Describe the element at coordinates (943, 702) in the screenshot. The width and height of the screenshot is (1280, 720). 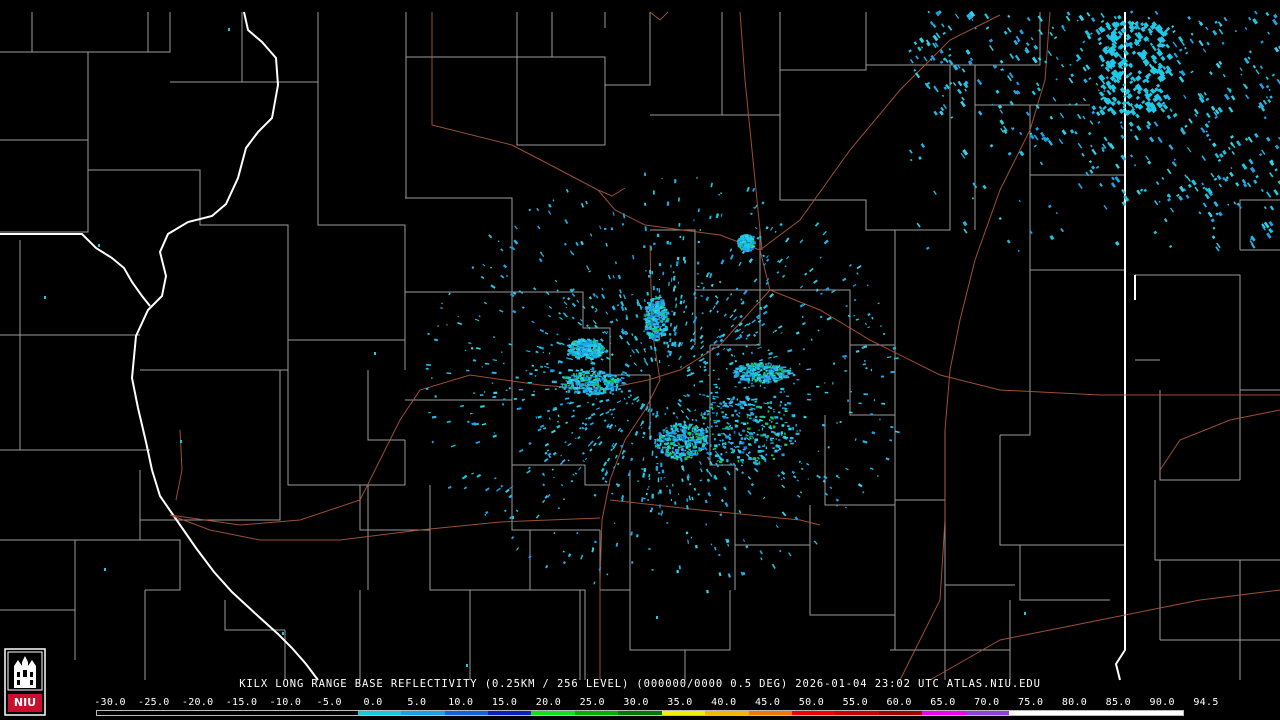
I see `scale-label: 65.0` at that location.